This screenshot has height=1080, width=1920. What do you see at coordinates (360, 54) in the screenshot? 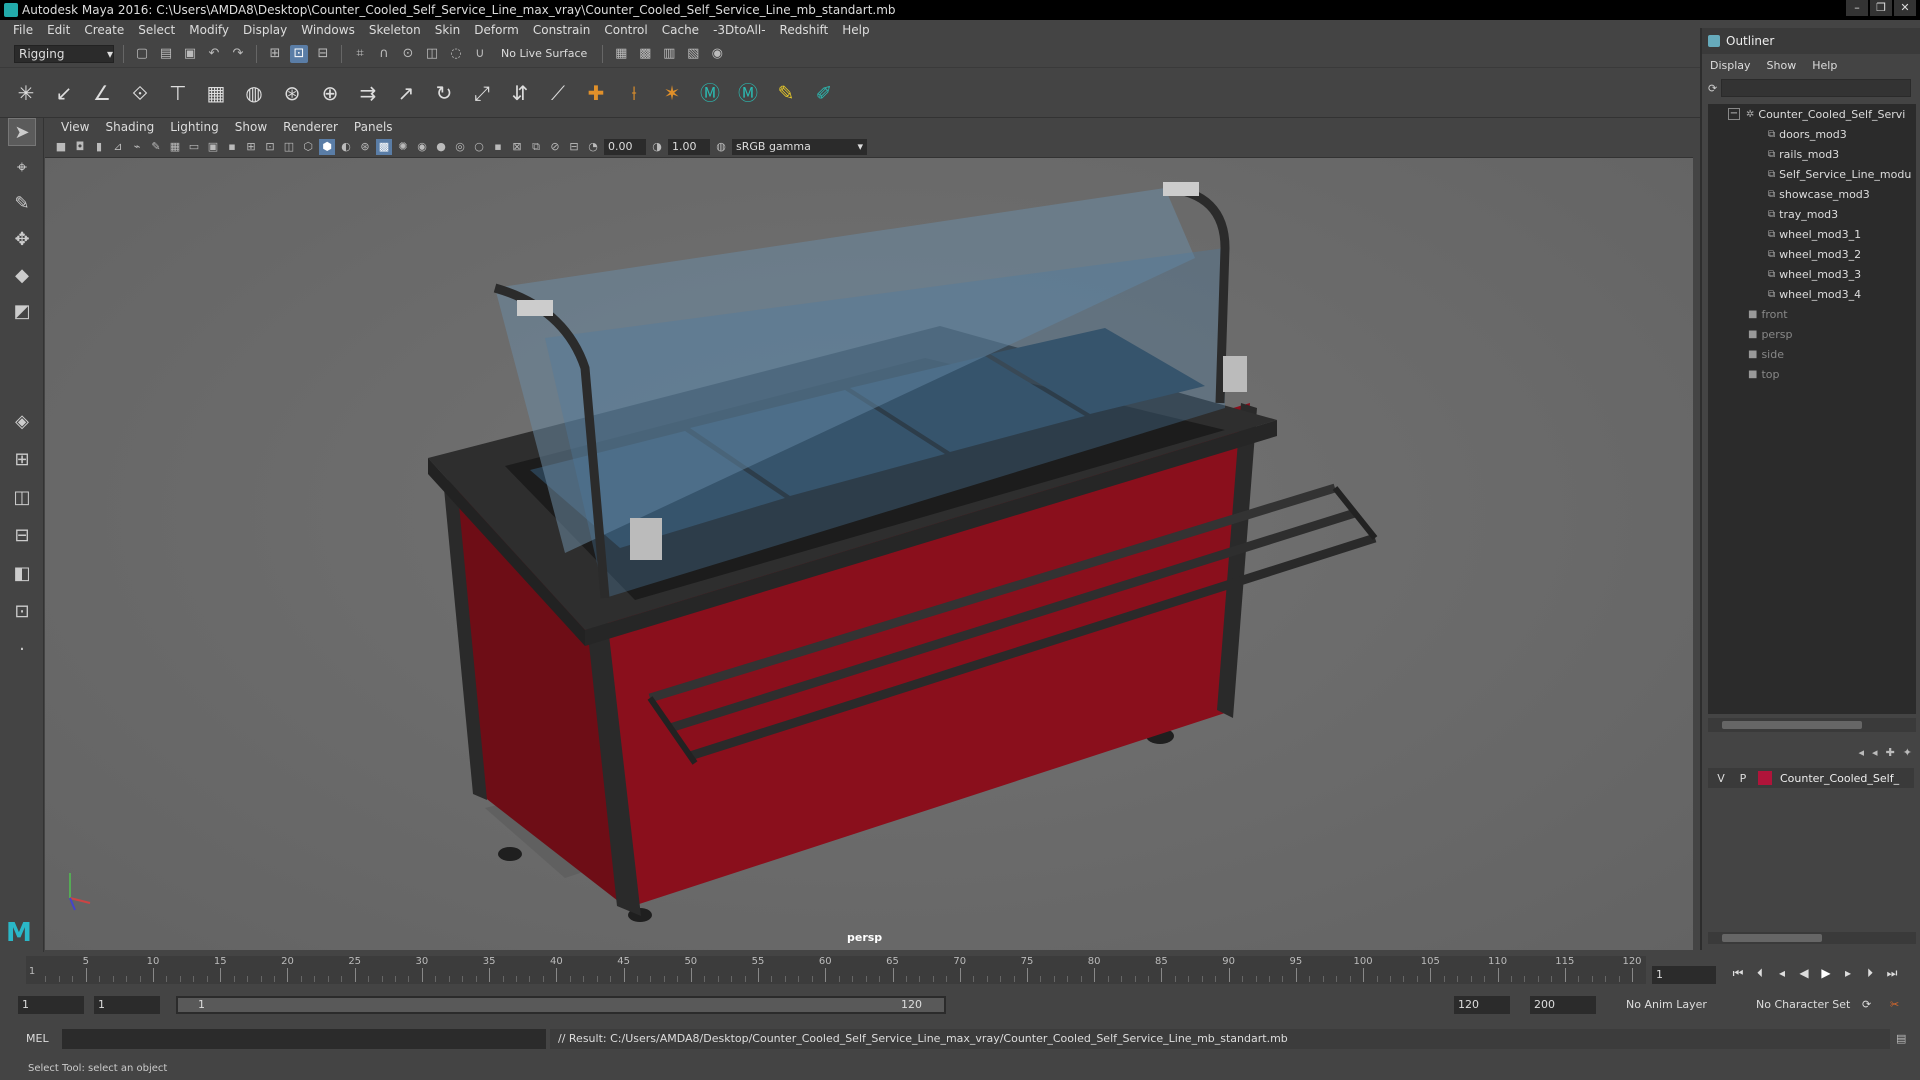
I see `snap-grid-icon: ⌗` at bounding box center [360, 54].